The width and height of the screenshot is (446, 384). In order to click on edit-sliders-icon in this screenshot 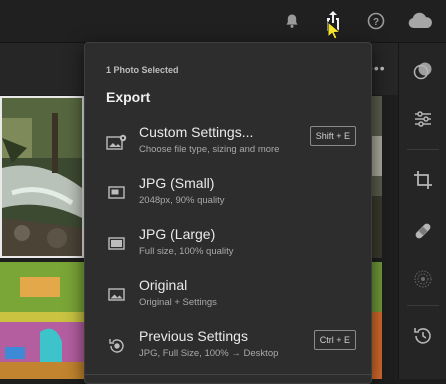, I will do `click(423, 119)`.